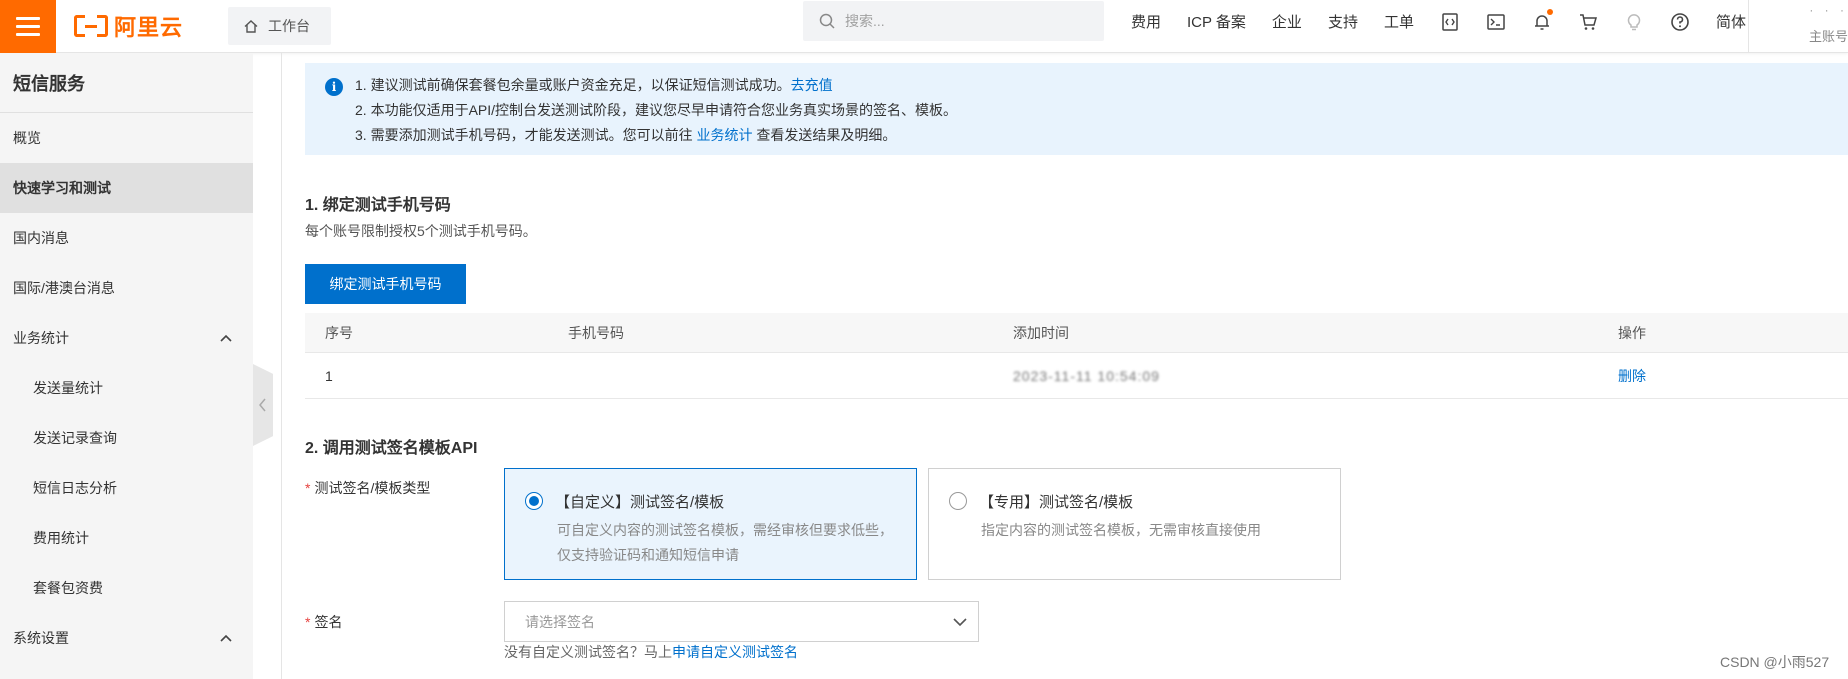 This screenshot has height=679, width=1848. I want to click on menu-button, so click(28, 26).